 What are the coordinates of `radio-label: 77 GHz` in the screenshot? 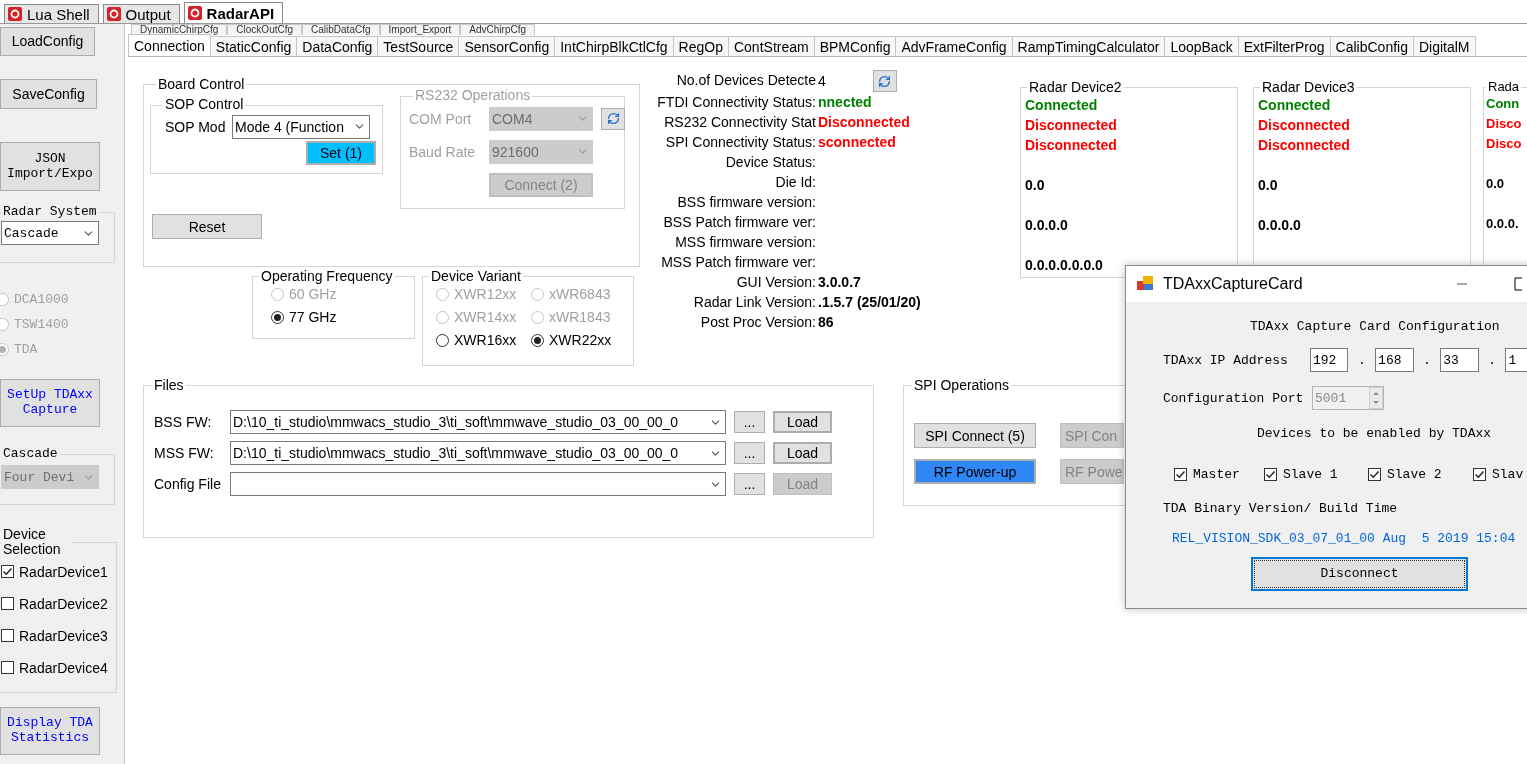 It's located at (313, 317).